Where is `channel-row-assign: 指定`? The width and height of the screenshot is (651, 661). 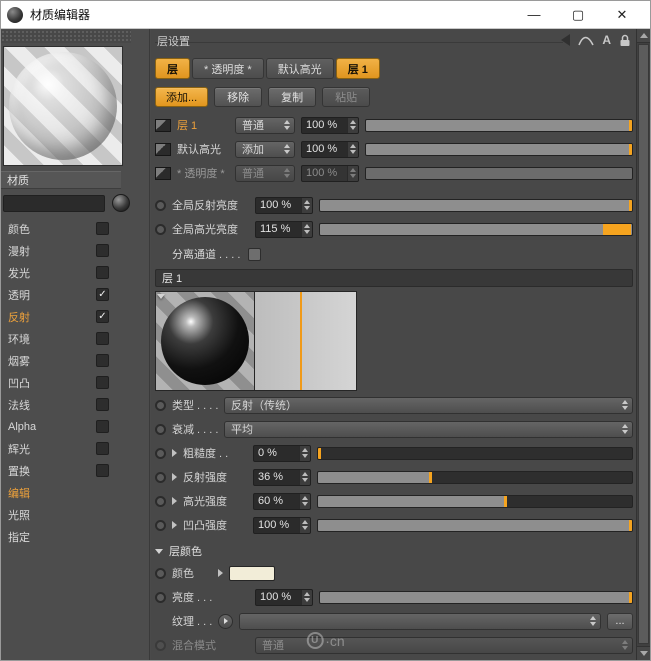 channel-row-assign: 指定 is located at coordinates (75, 537).